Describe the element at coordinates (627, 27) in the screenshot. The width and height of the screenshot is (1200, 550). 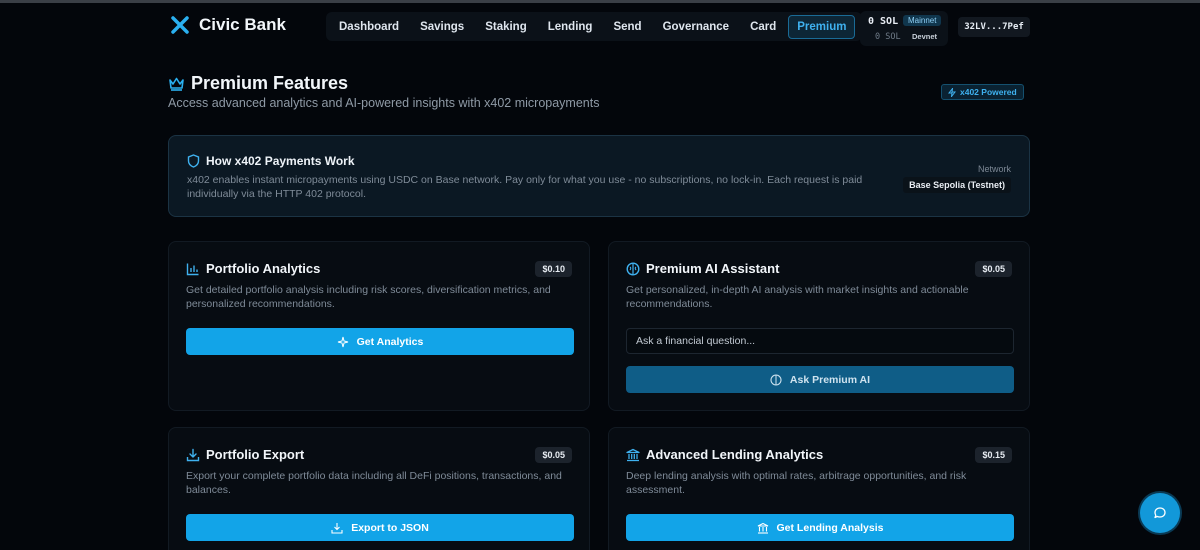
I see `nav-send: Send` at that location.